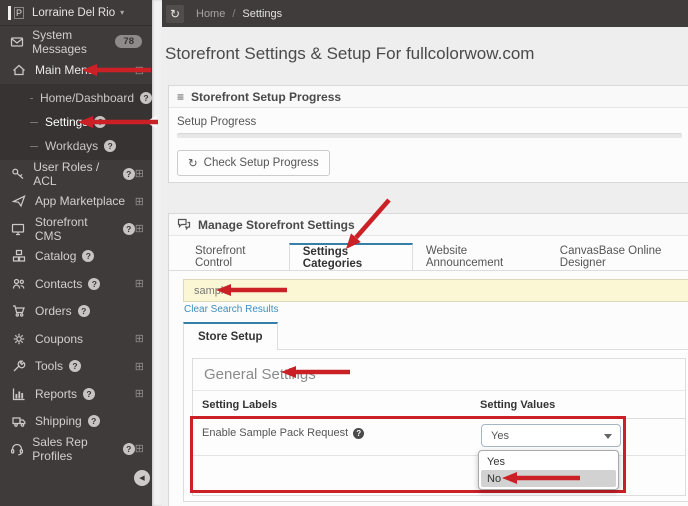 The image size is (688, 506). I want to click on refresh-page-button: ↻, so click(175, 13).